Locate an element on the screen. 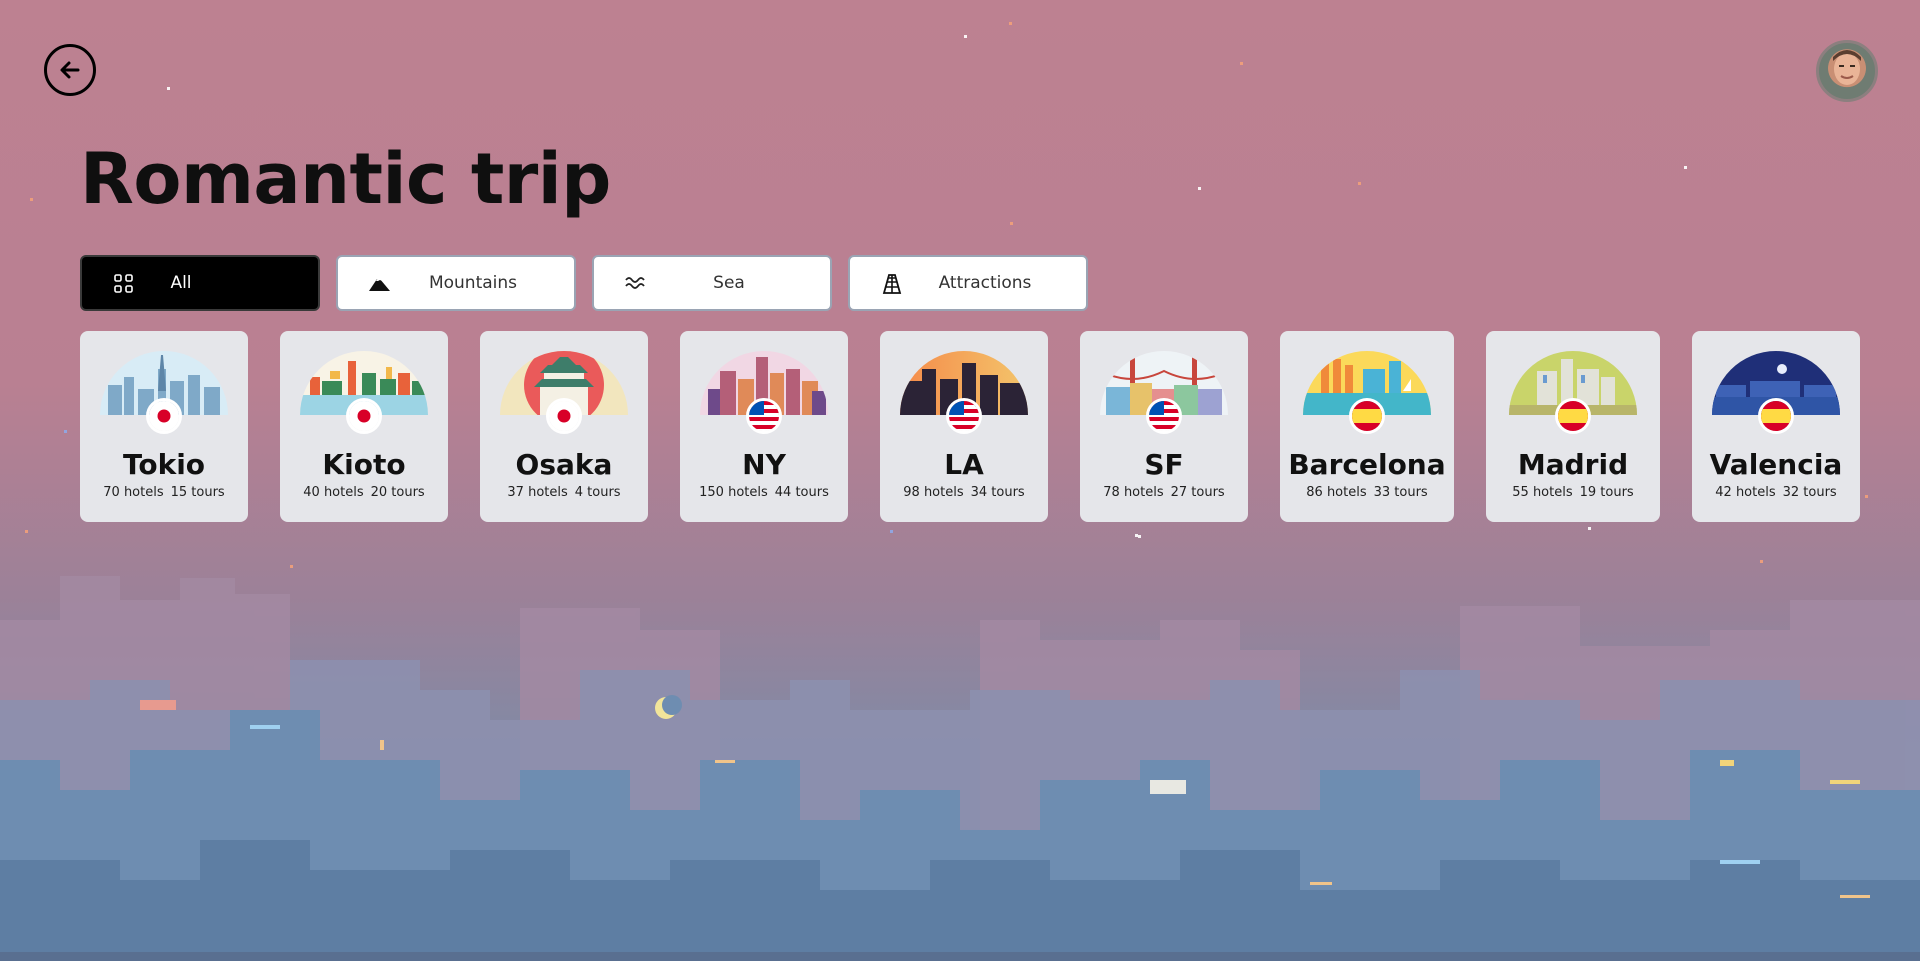 This screenshot has width=1920, height=961. filter-sea: Sea is located at coordinates (712, 283).